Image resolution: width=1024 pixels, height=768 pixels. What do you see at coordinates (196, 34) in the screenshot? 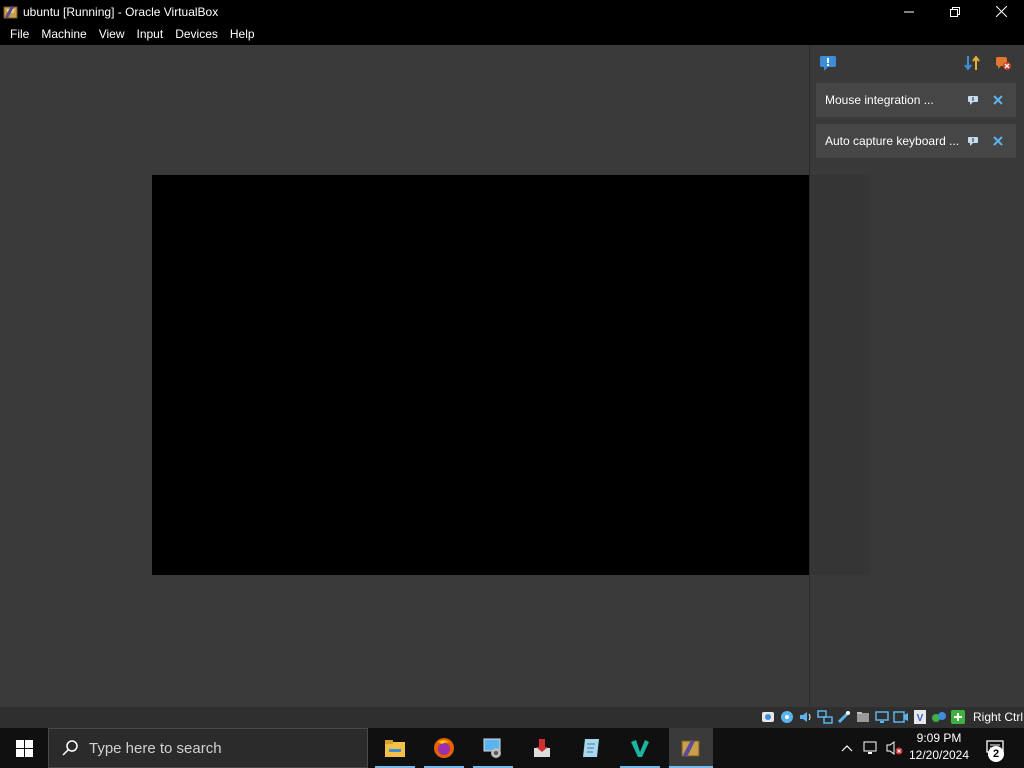
I see `menu-devices: Devices` at bounding box center [196, 34].